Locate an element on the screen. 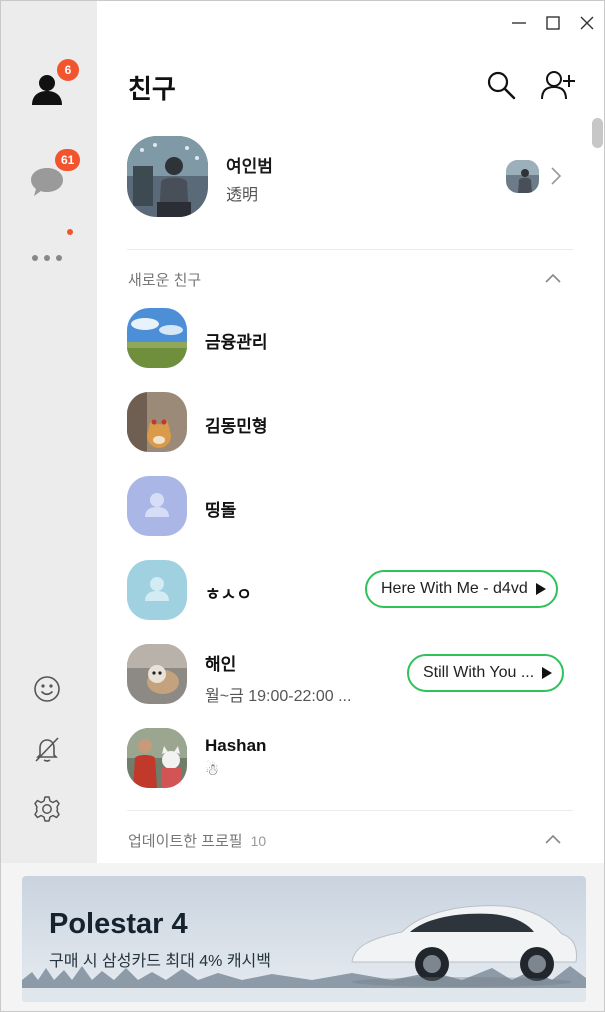 Image resolution: width=605 pixels, height=1012 pixels. friend-row: 띵돌 is located at coordinates (350, 507).